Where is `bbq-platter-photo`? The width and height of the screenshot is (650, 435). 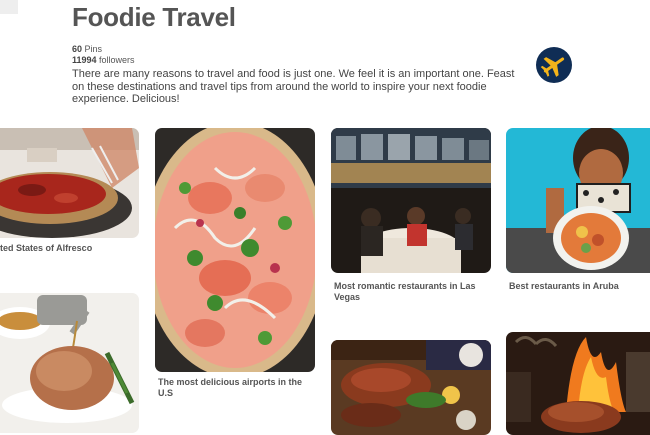 bbq-platter-photo is located at coordinates (411, 387).